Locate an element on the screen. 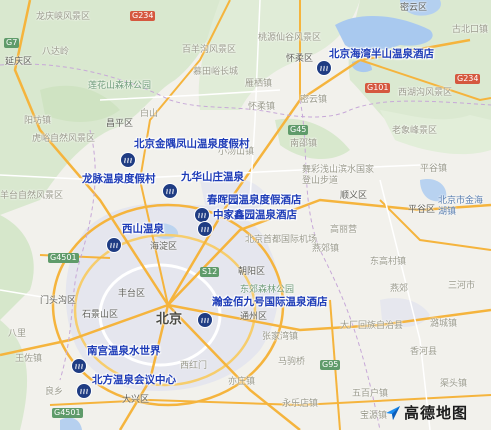 Image resolution: width=491 pixels, height=430 pixels. place-label: 白山 is located at coordinates (149, 114).